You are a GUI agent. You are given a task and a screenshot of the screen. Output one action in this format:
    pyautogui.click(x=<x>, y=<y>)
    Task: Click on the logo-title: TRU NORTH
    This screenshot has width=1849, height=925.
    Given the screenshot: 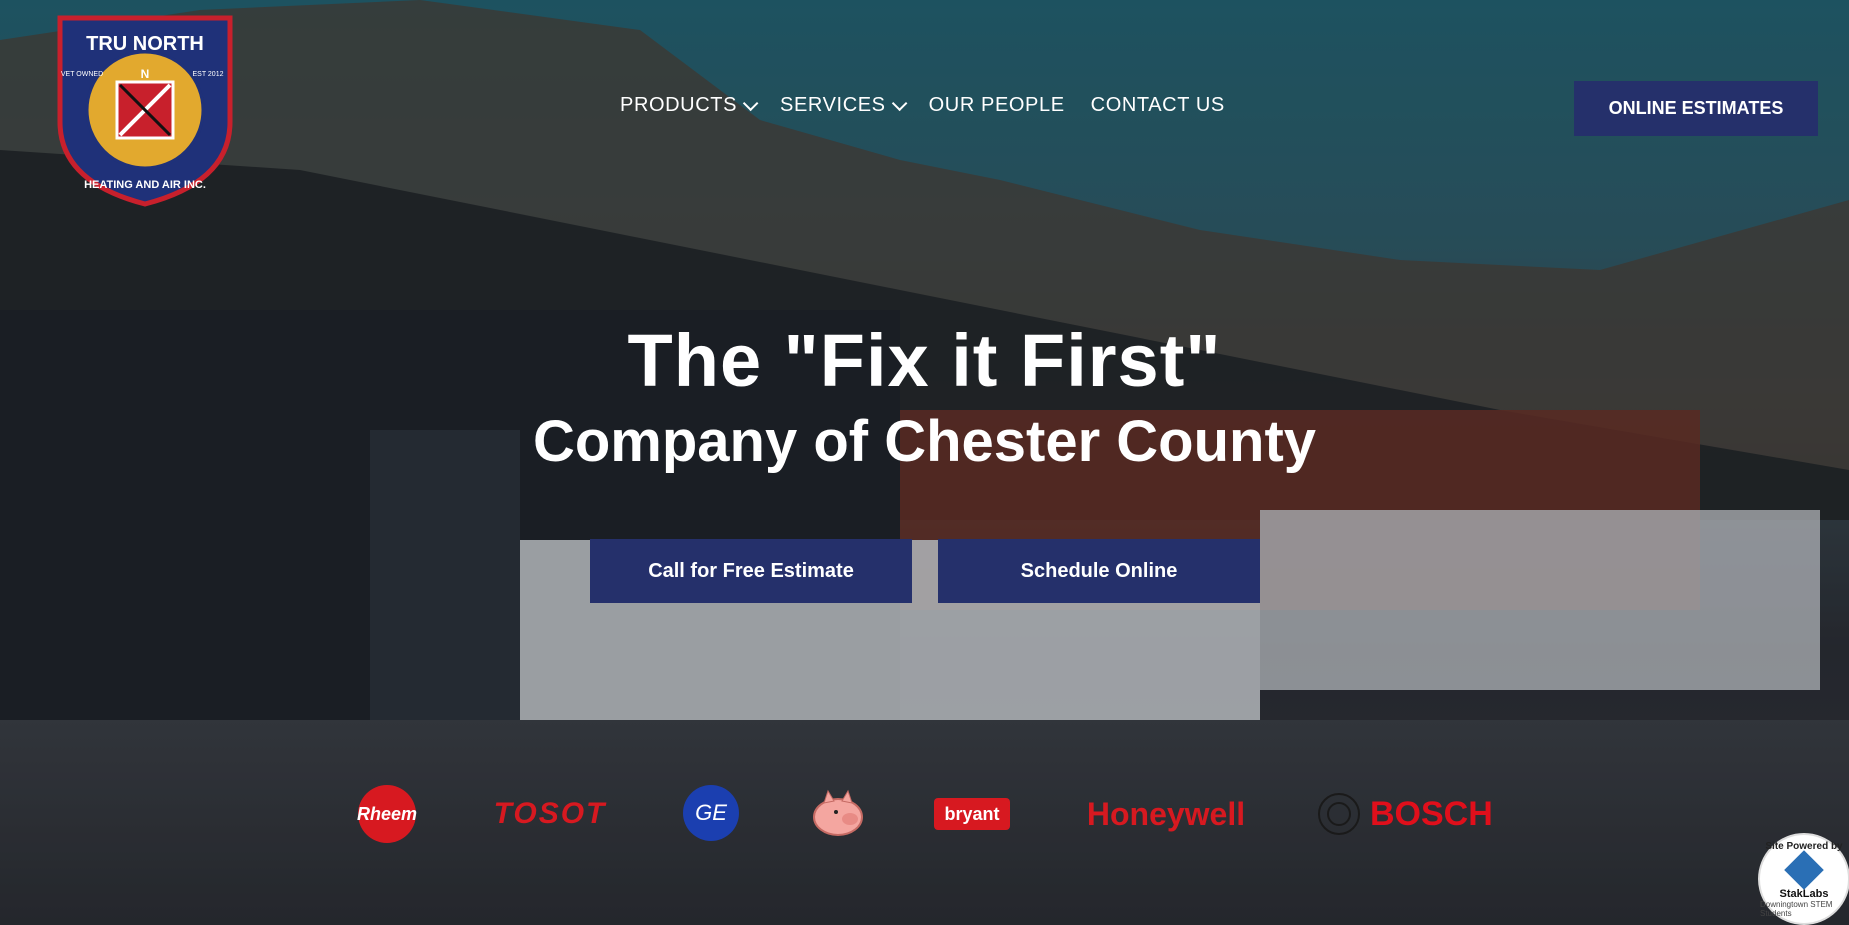 What is the action you would take?
    pyautogui.click(x=145, y=44)
    